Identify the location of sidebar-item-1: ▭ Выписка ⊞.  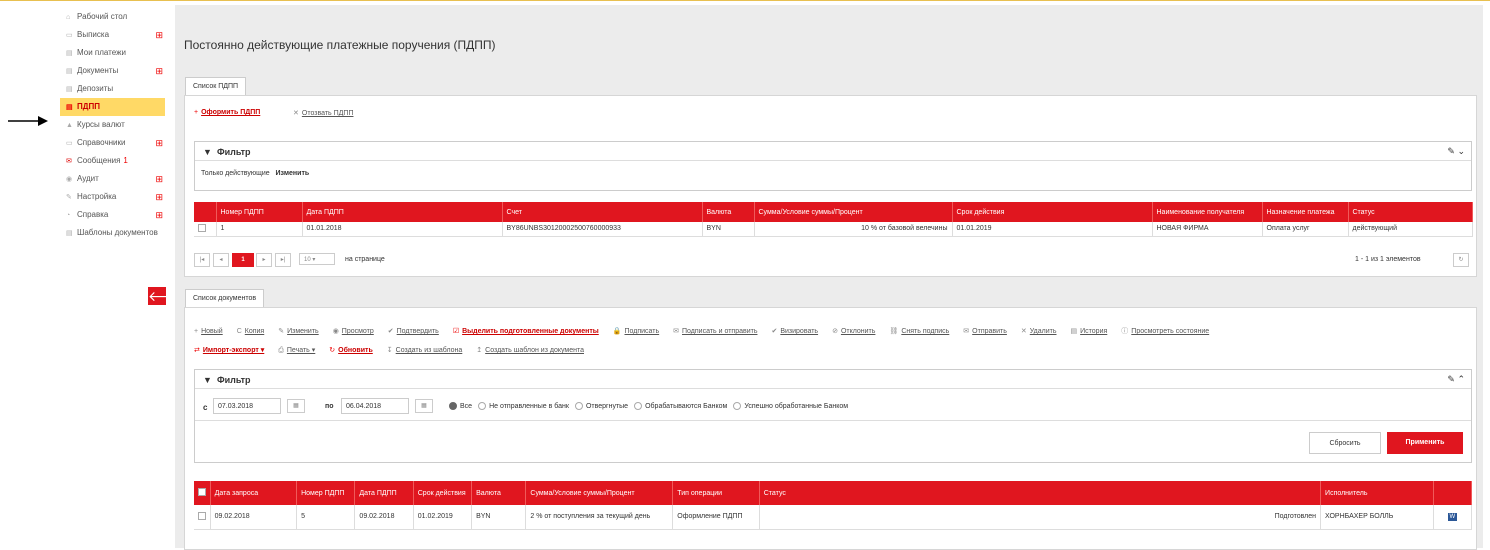
(112, 35).